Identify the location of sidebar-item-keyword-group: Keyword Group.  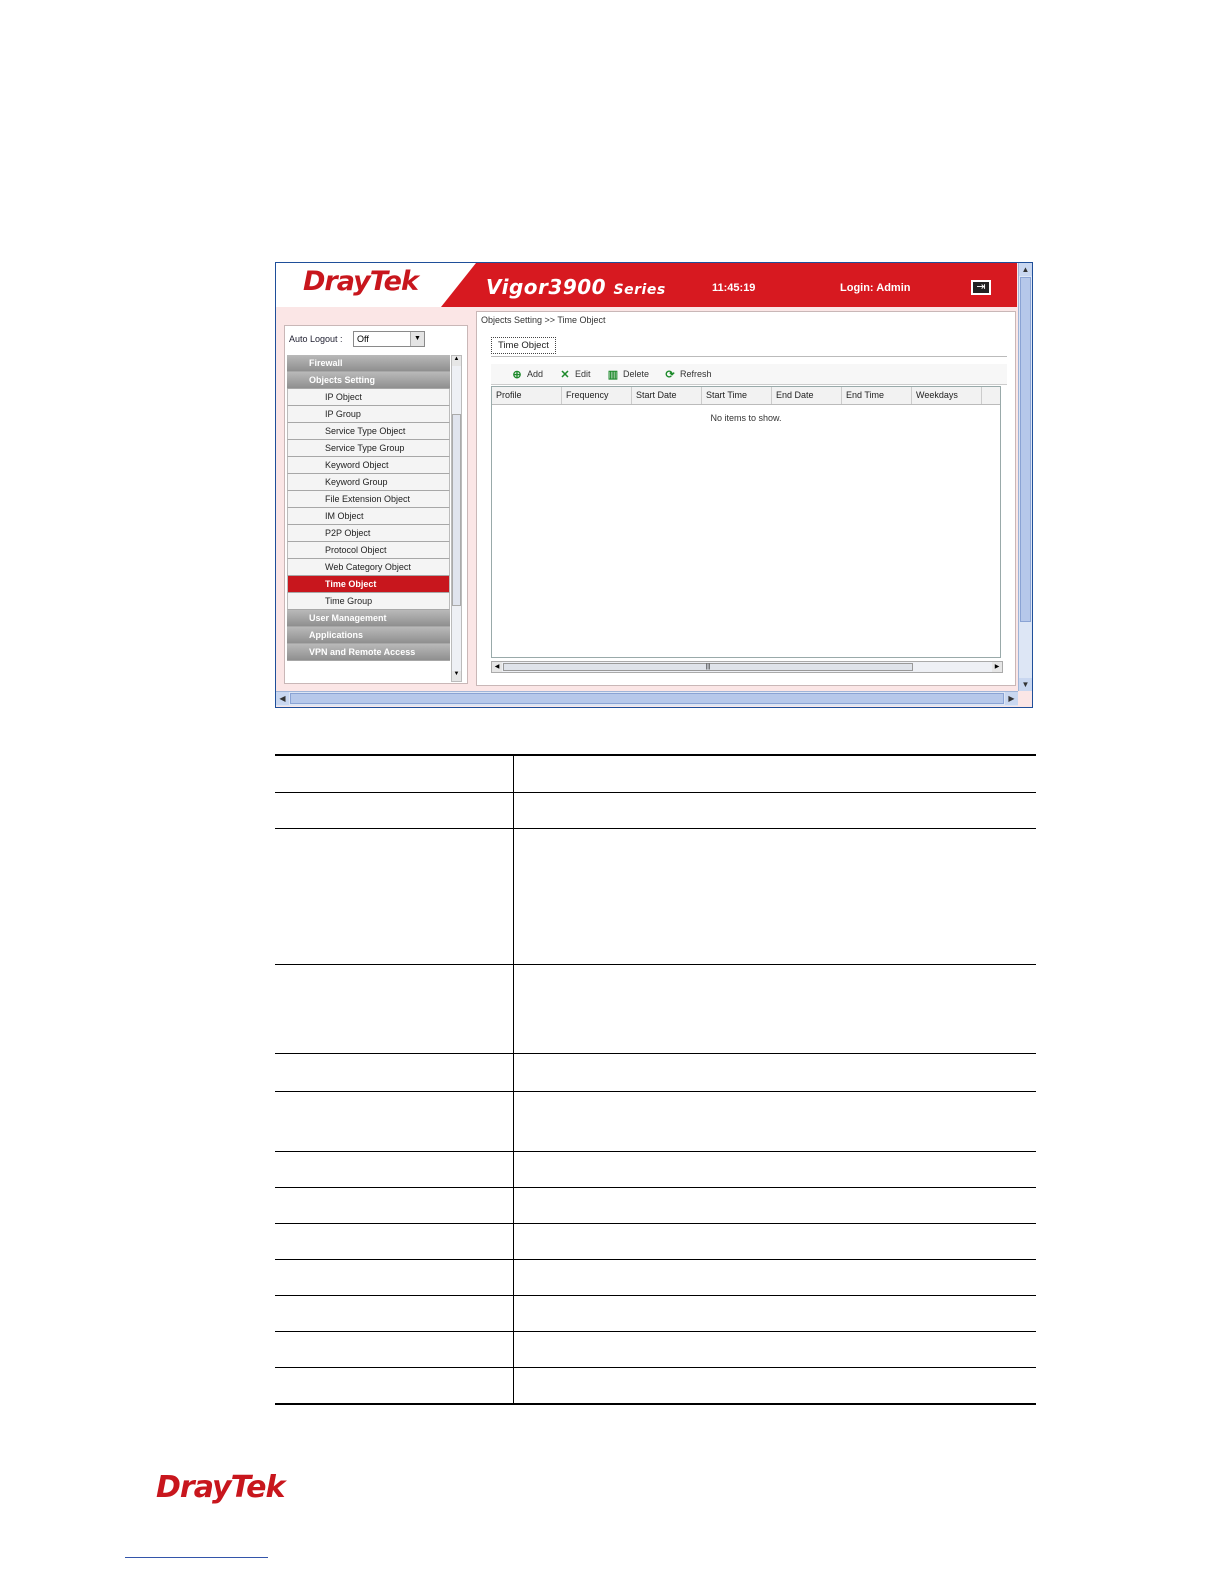
(368, 482).